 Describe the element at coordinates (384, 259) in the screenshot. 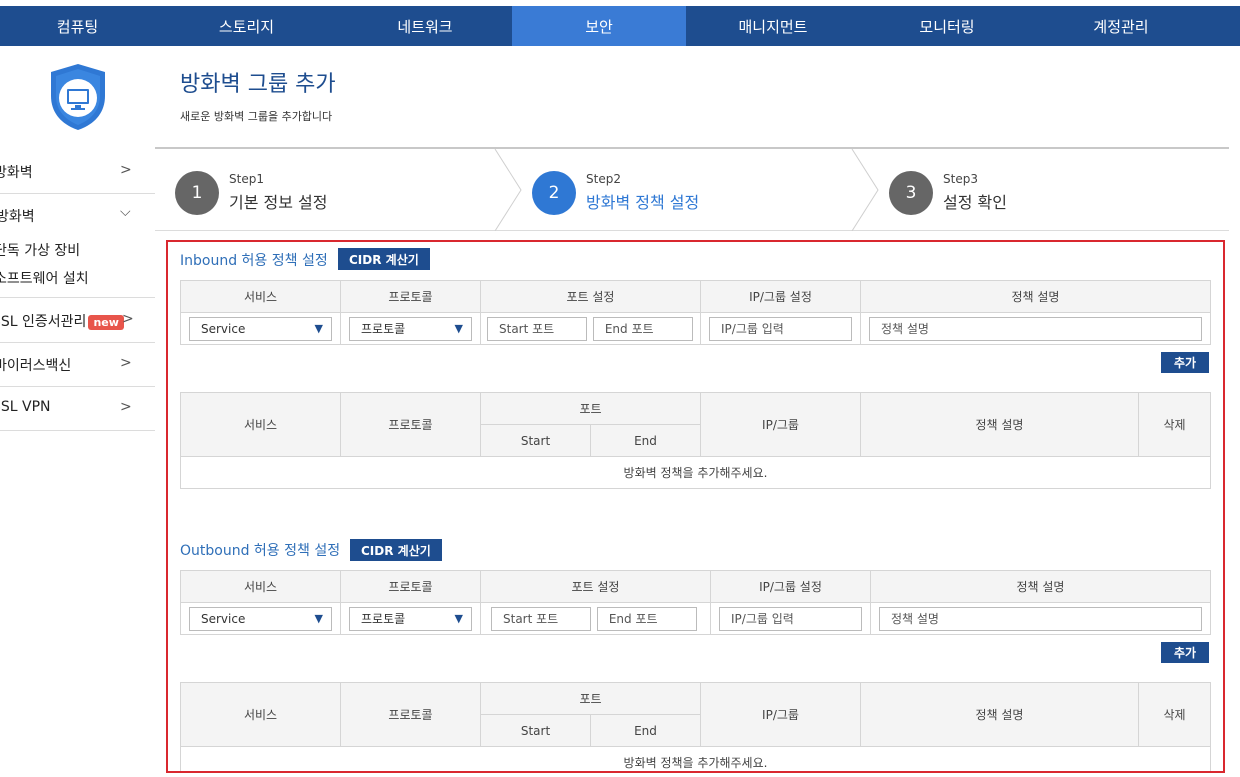

I see `inbound-cidr-button: CIDR 계산기` at that location.